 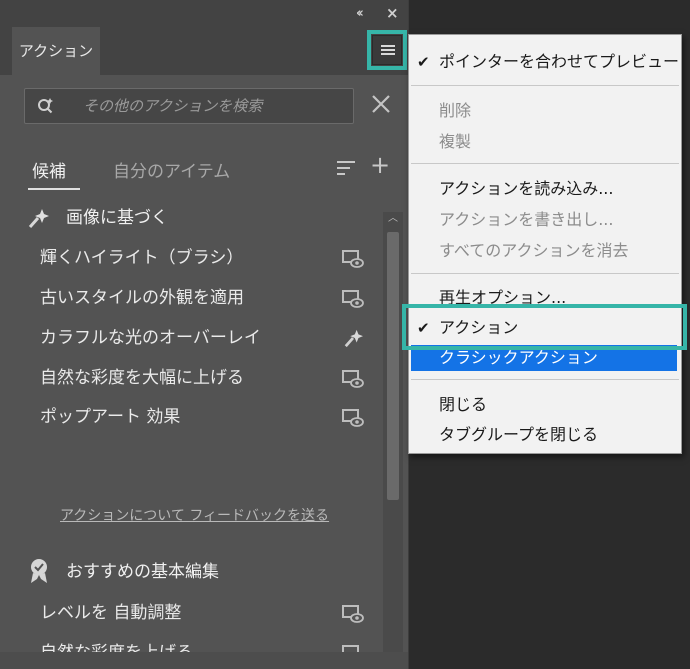 I want to click on action-item: カラフルな光のオーバーレイ, so click(x=150, y=338).